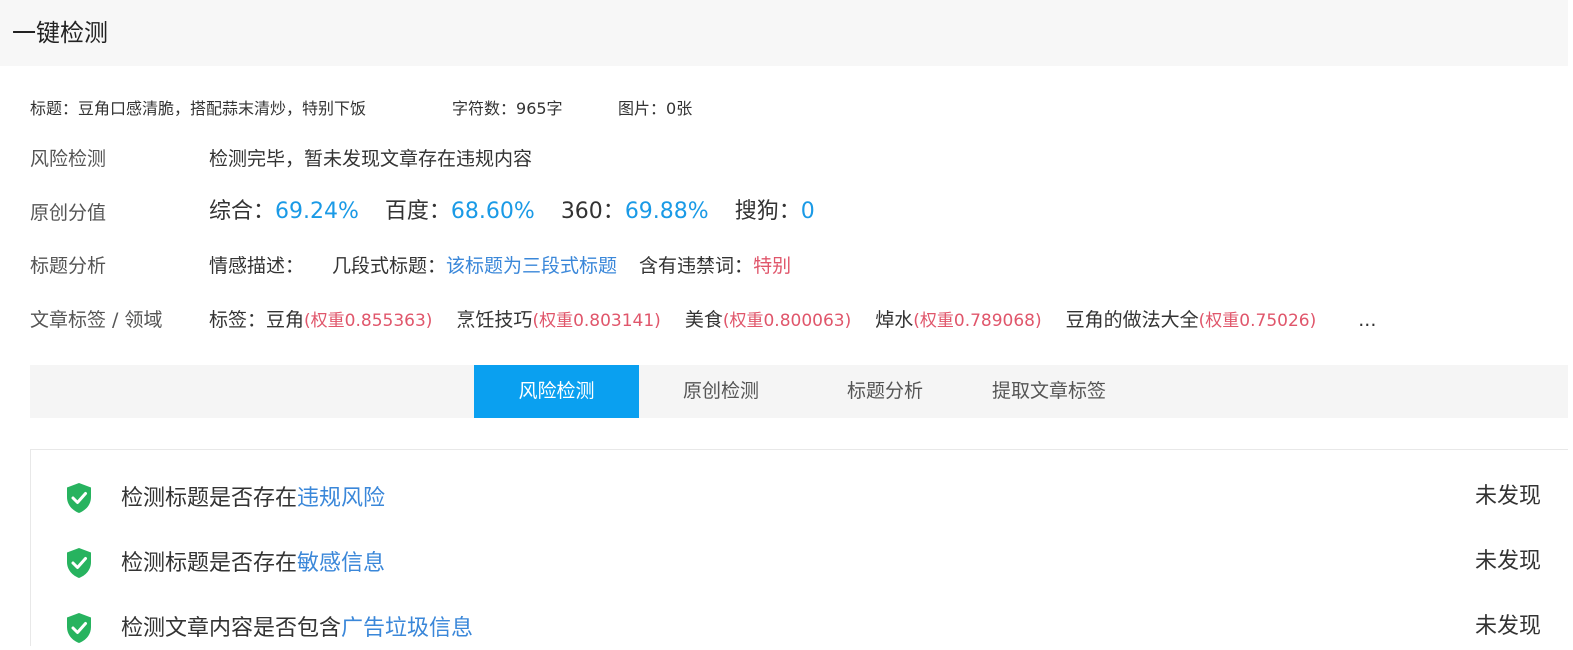 This screenshot has width=1573, height=650. Describe the element at coordinates (894, 320) in the screenshot. I see `tag-item-name: 焯水` at that location.